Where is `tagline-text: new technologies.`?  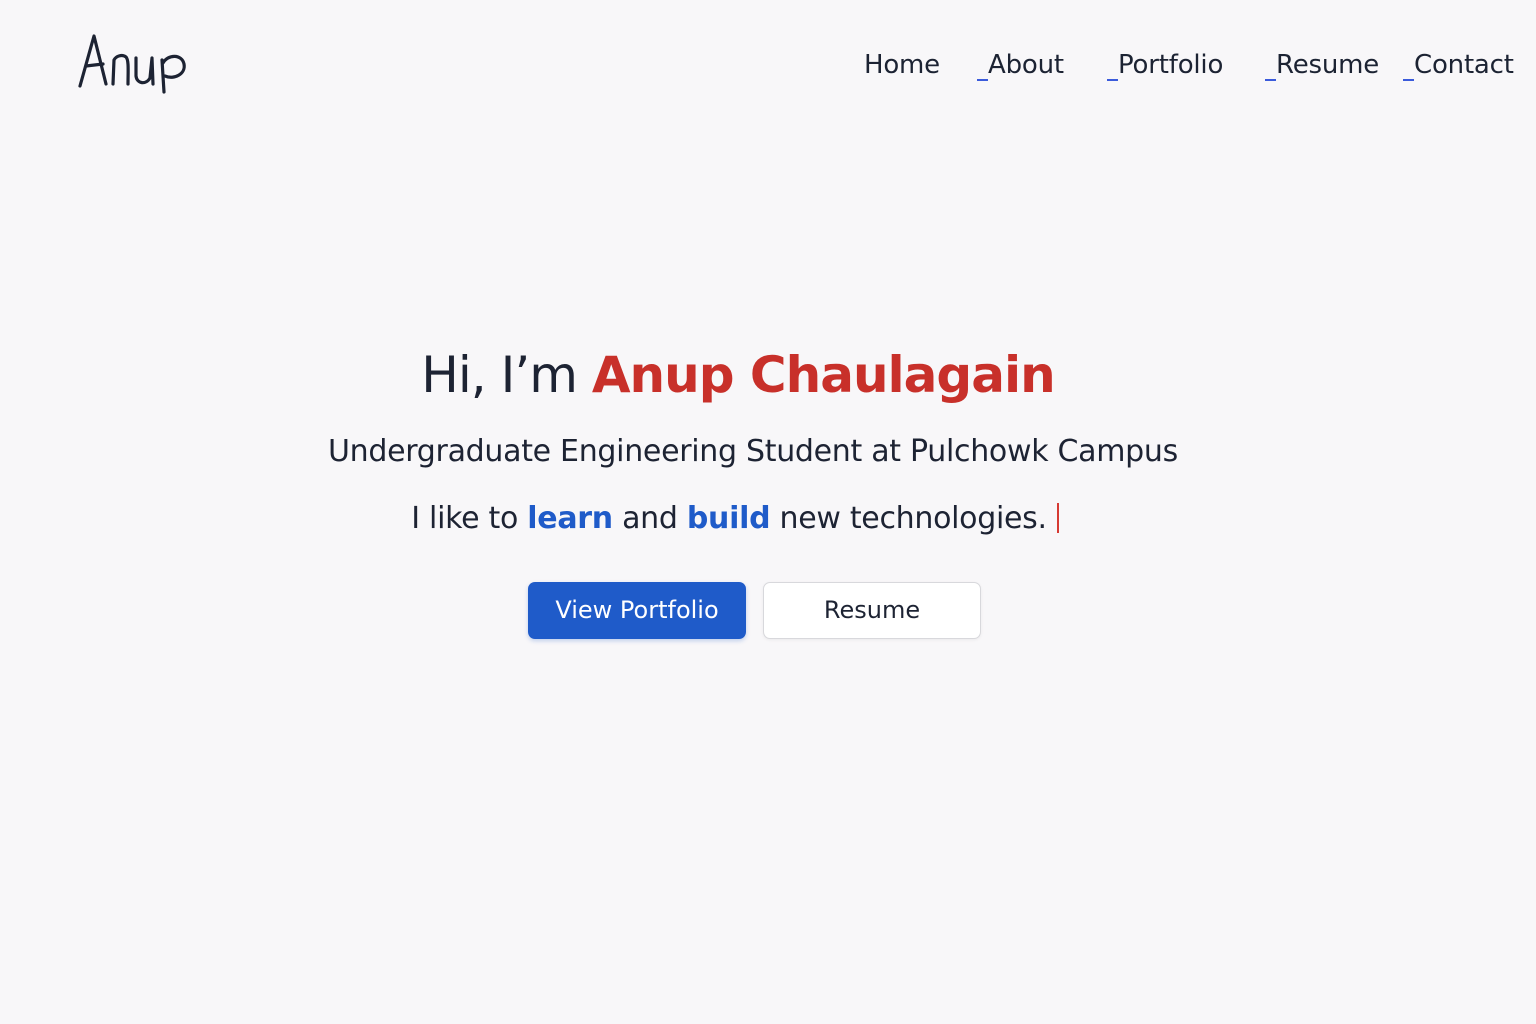
tagline-text: new technologies. is located at coordinates (913, 518).